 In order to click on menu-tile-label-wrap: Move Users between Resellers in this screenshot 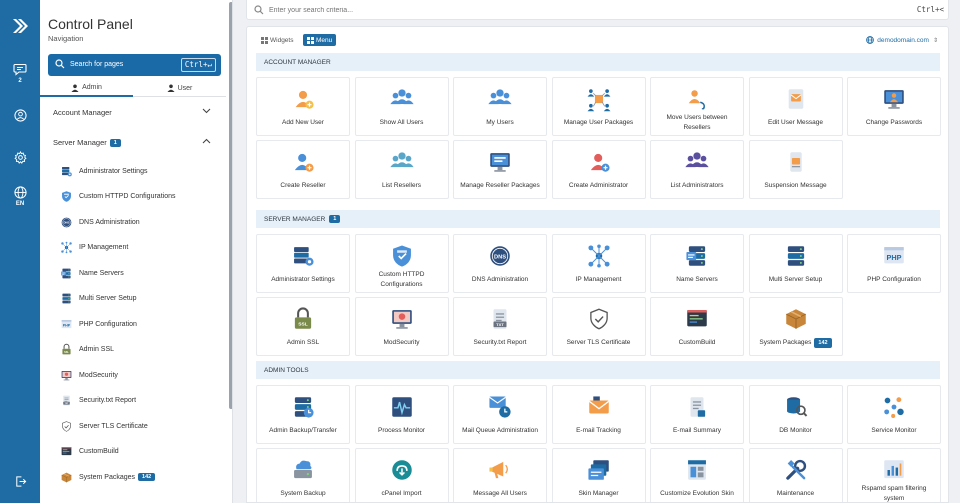, I will do `click(697, 123)`.